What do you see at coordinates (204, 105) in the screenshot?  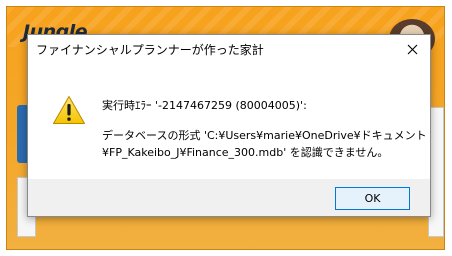 I see `error-code-text: 実行時ｴﾗｰ '-2147467259 (80004005)':` at bounding box center [204, 105].